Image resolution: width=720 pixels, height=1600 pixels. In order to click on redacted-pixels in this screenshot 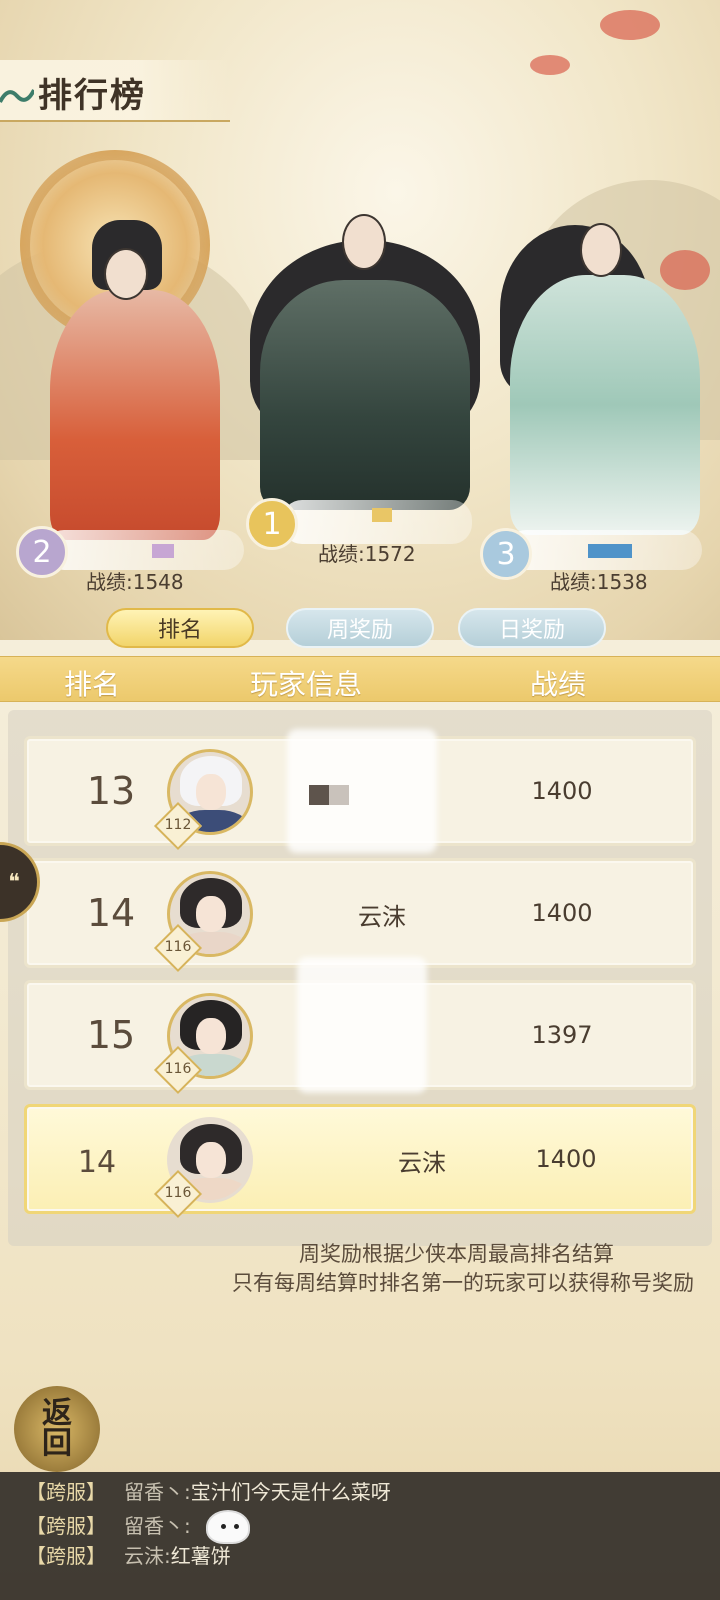, I will do `click(329, 795)`.